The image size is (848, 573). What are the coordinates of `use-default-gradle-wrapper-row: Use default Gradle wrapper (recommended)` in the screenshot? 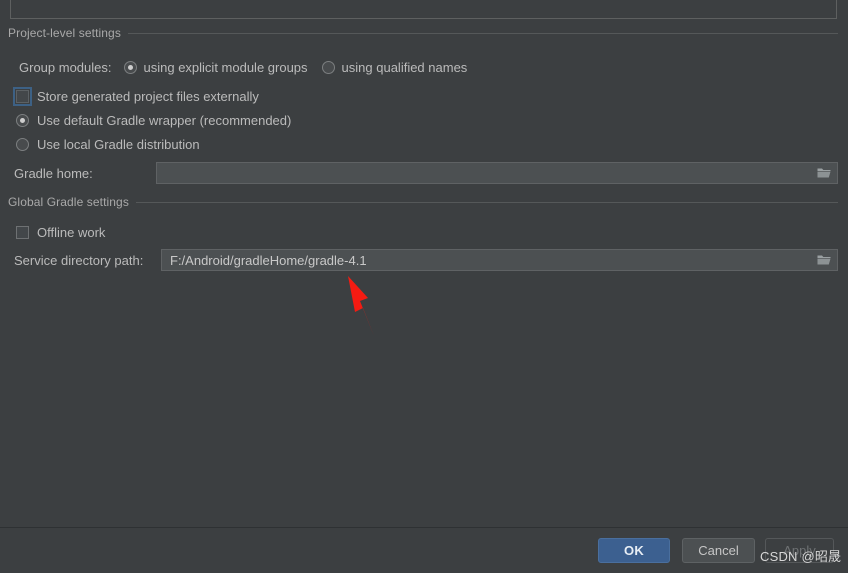 It's located at (153, 120).